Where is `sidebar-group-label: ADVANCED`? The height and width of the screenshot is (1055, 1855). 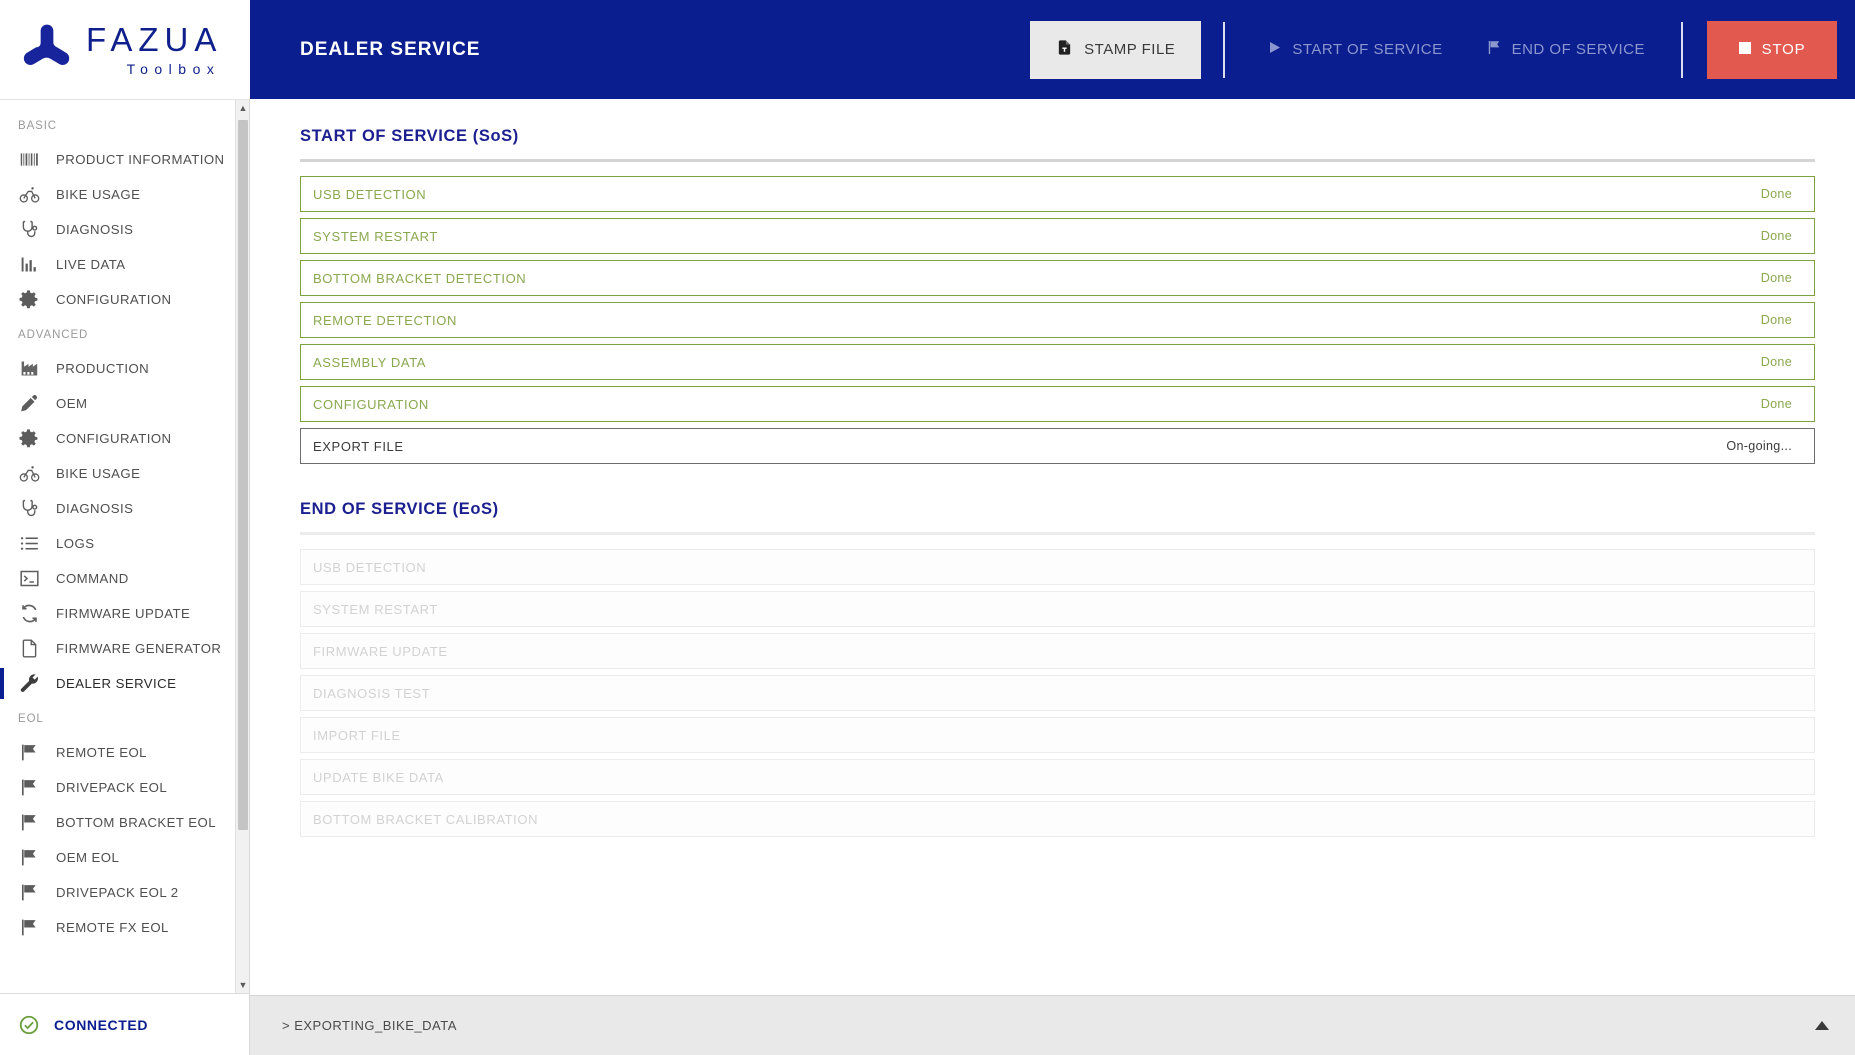 sidebar-group-label: ADVANCED is located at coordinates (53, 335).